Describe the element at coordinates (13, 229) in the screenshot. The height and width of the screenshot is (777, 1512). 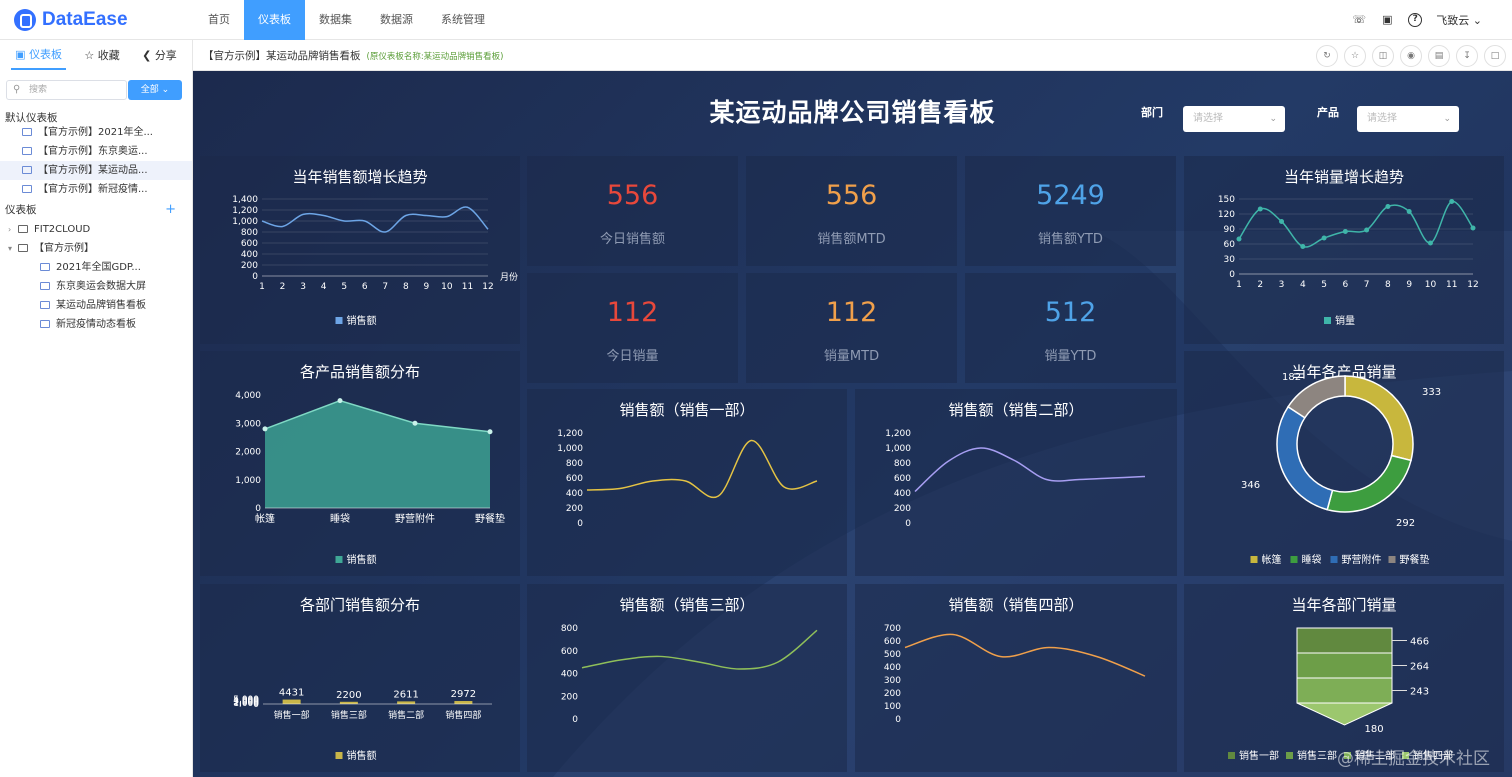
I see `chevron-right-icon: ›` at that location.